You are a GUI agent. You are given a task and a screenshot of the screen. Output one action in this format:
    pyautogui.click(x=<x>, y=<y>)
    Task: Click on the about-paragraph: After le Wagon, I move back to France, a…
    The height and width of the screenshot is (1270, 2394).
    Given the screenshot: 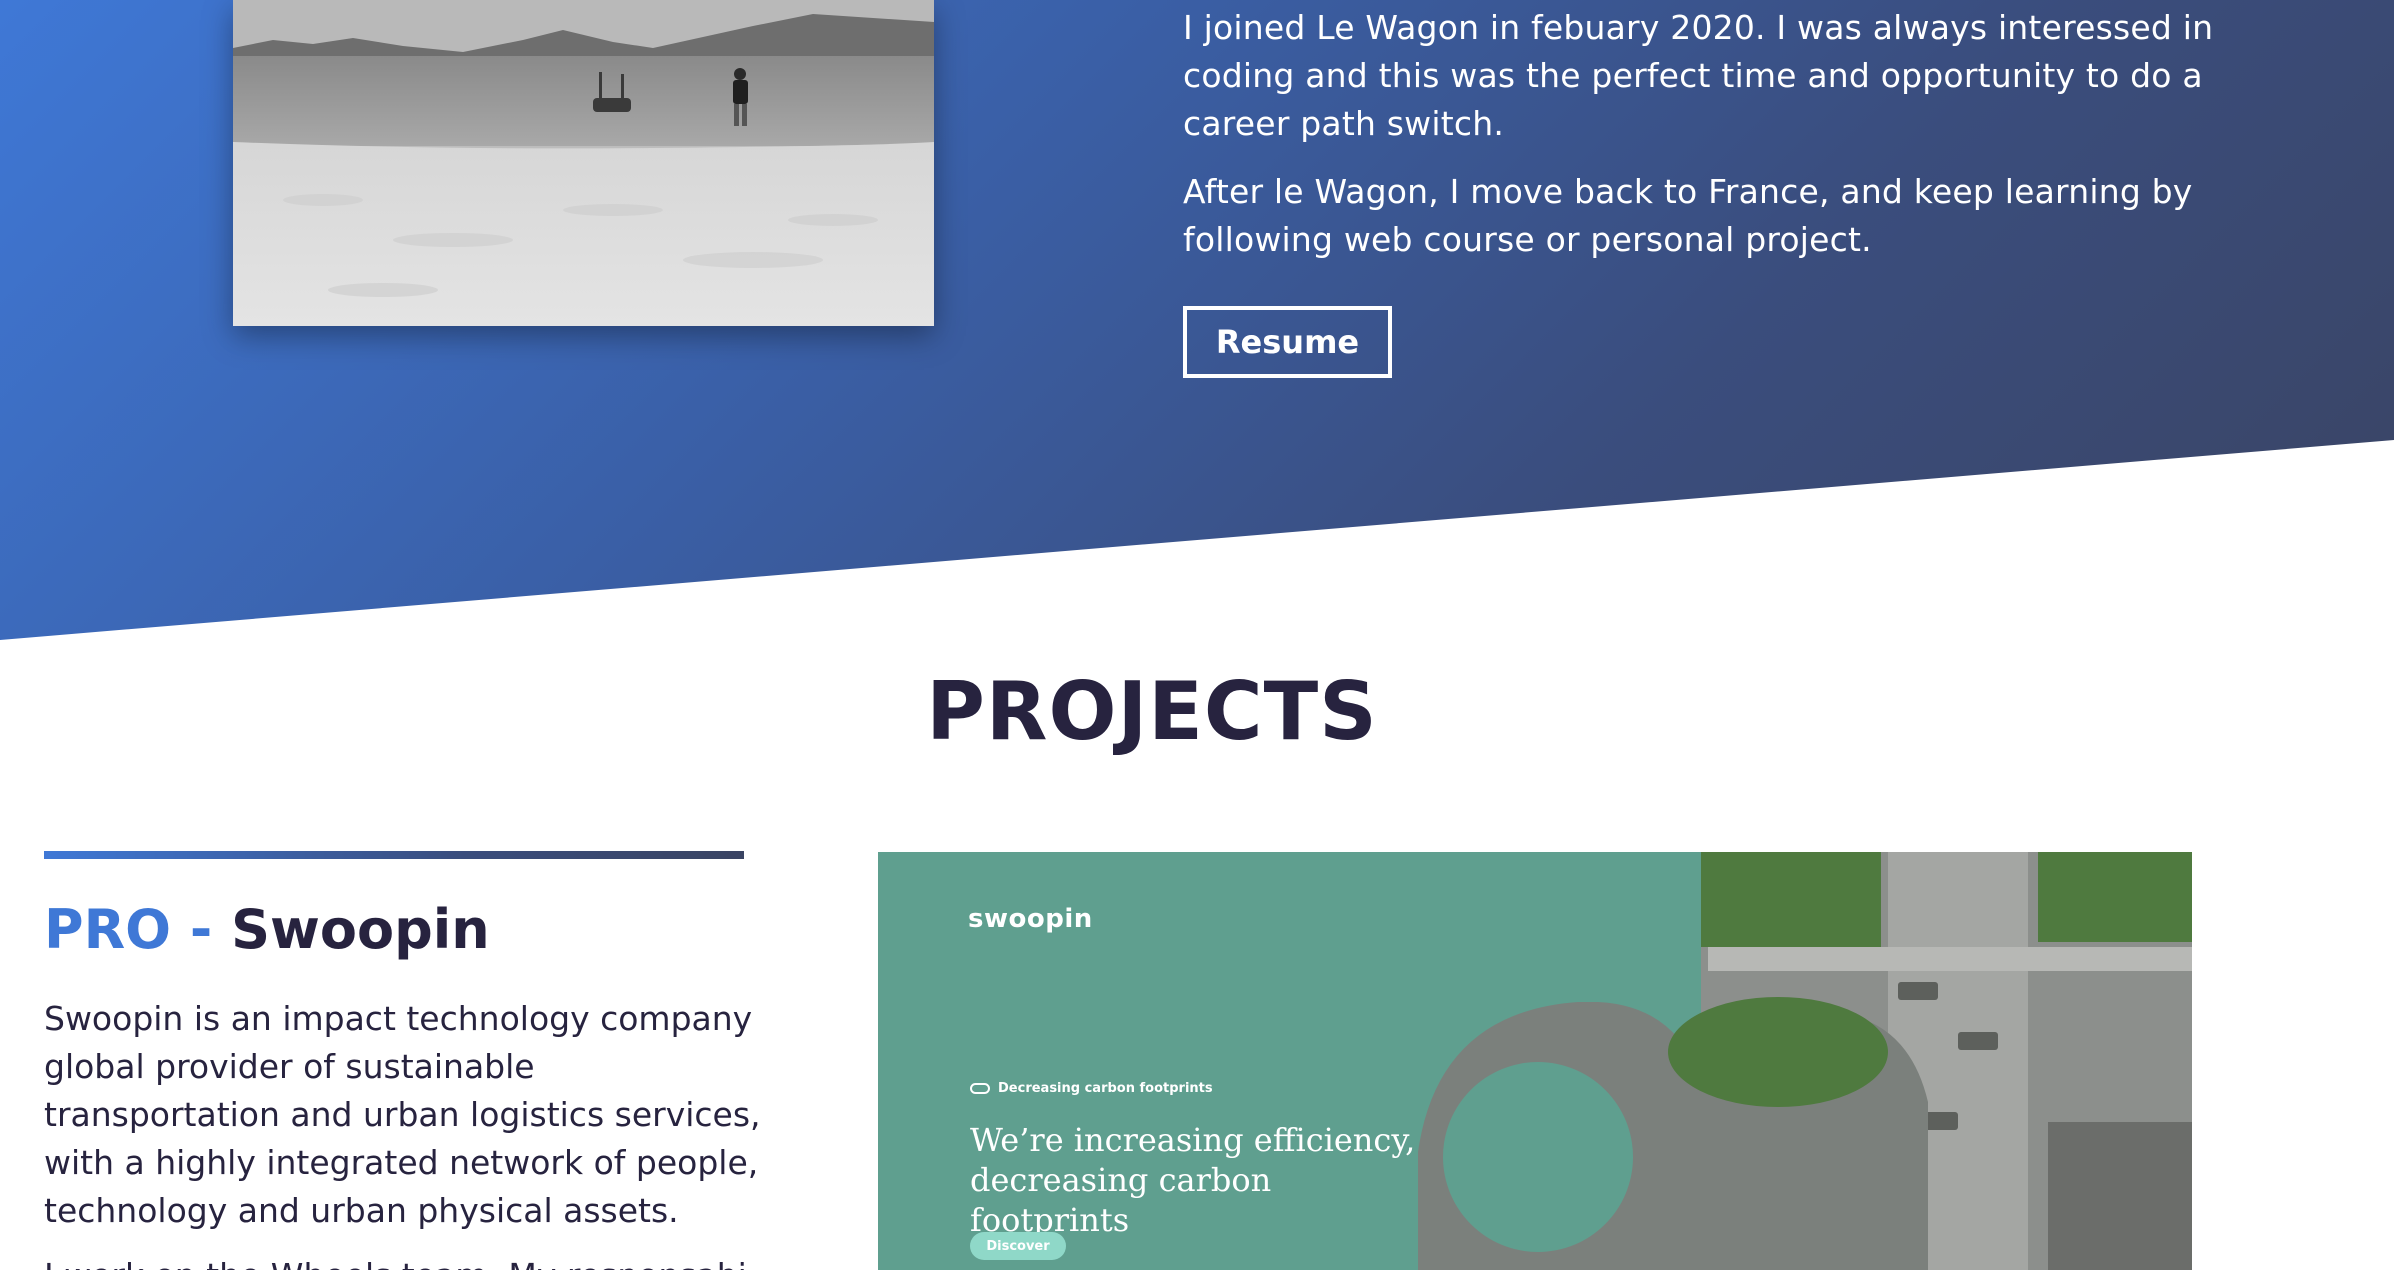 What is the action you would take?
    pyautogui.click(x=1688, y=215)
    